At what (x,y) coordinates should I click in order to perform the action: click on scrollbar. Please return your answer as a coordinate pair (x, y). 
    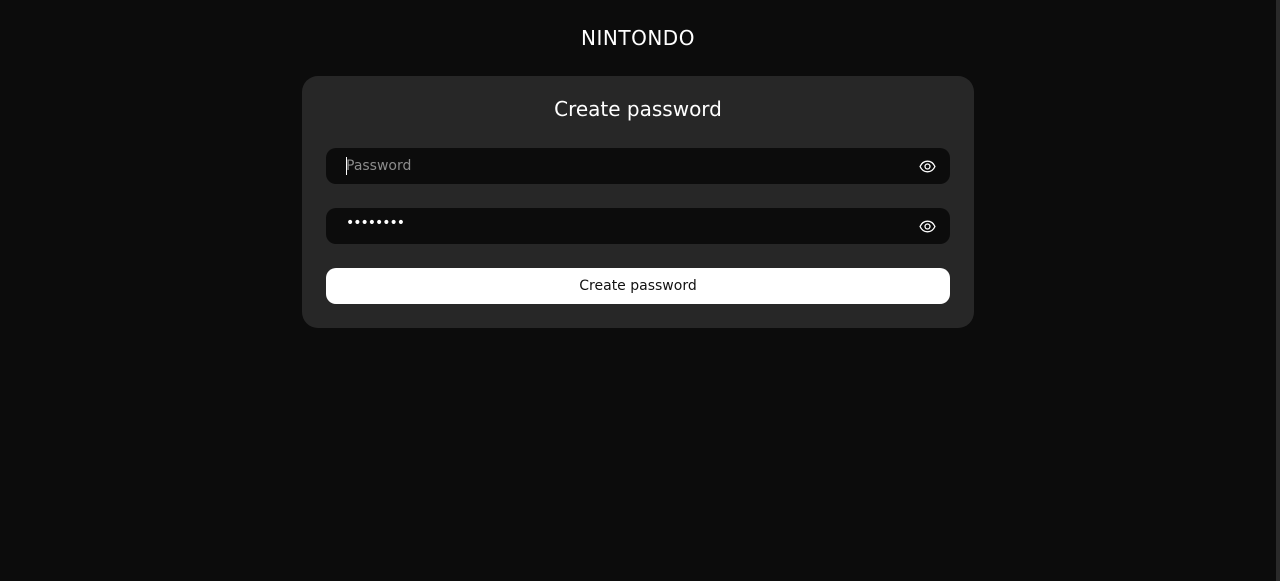
    Looking at the image, I should click on (1278, 290).